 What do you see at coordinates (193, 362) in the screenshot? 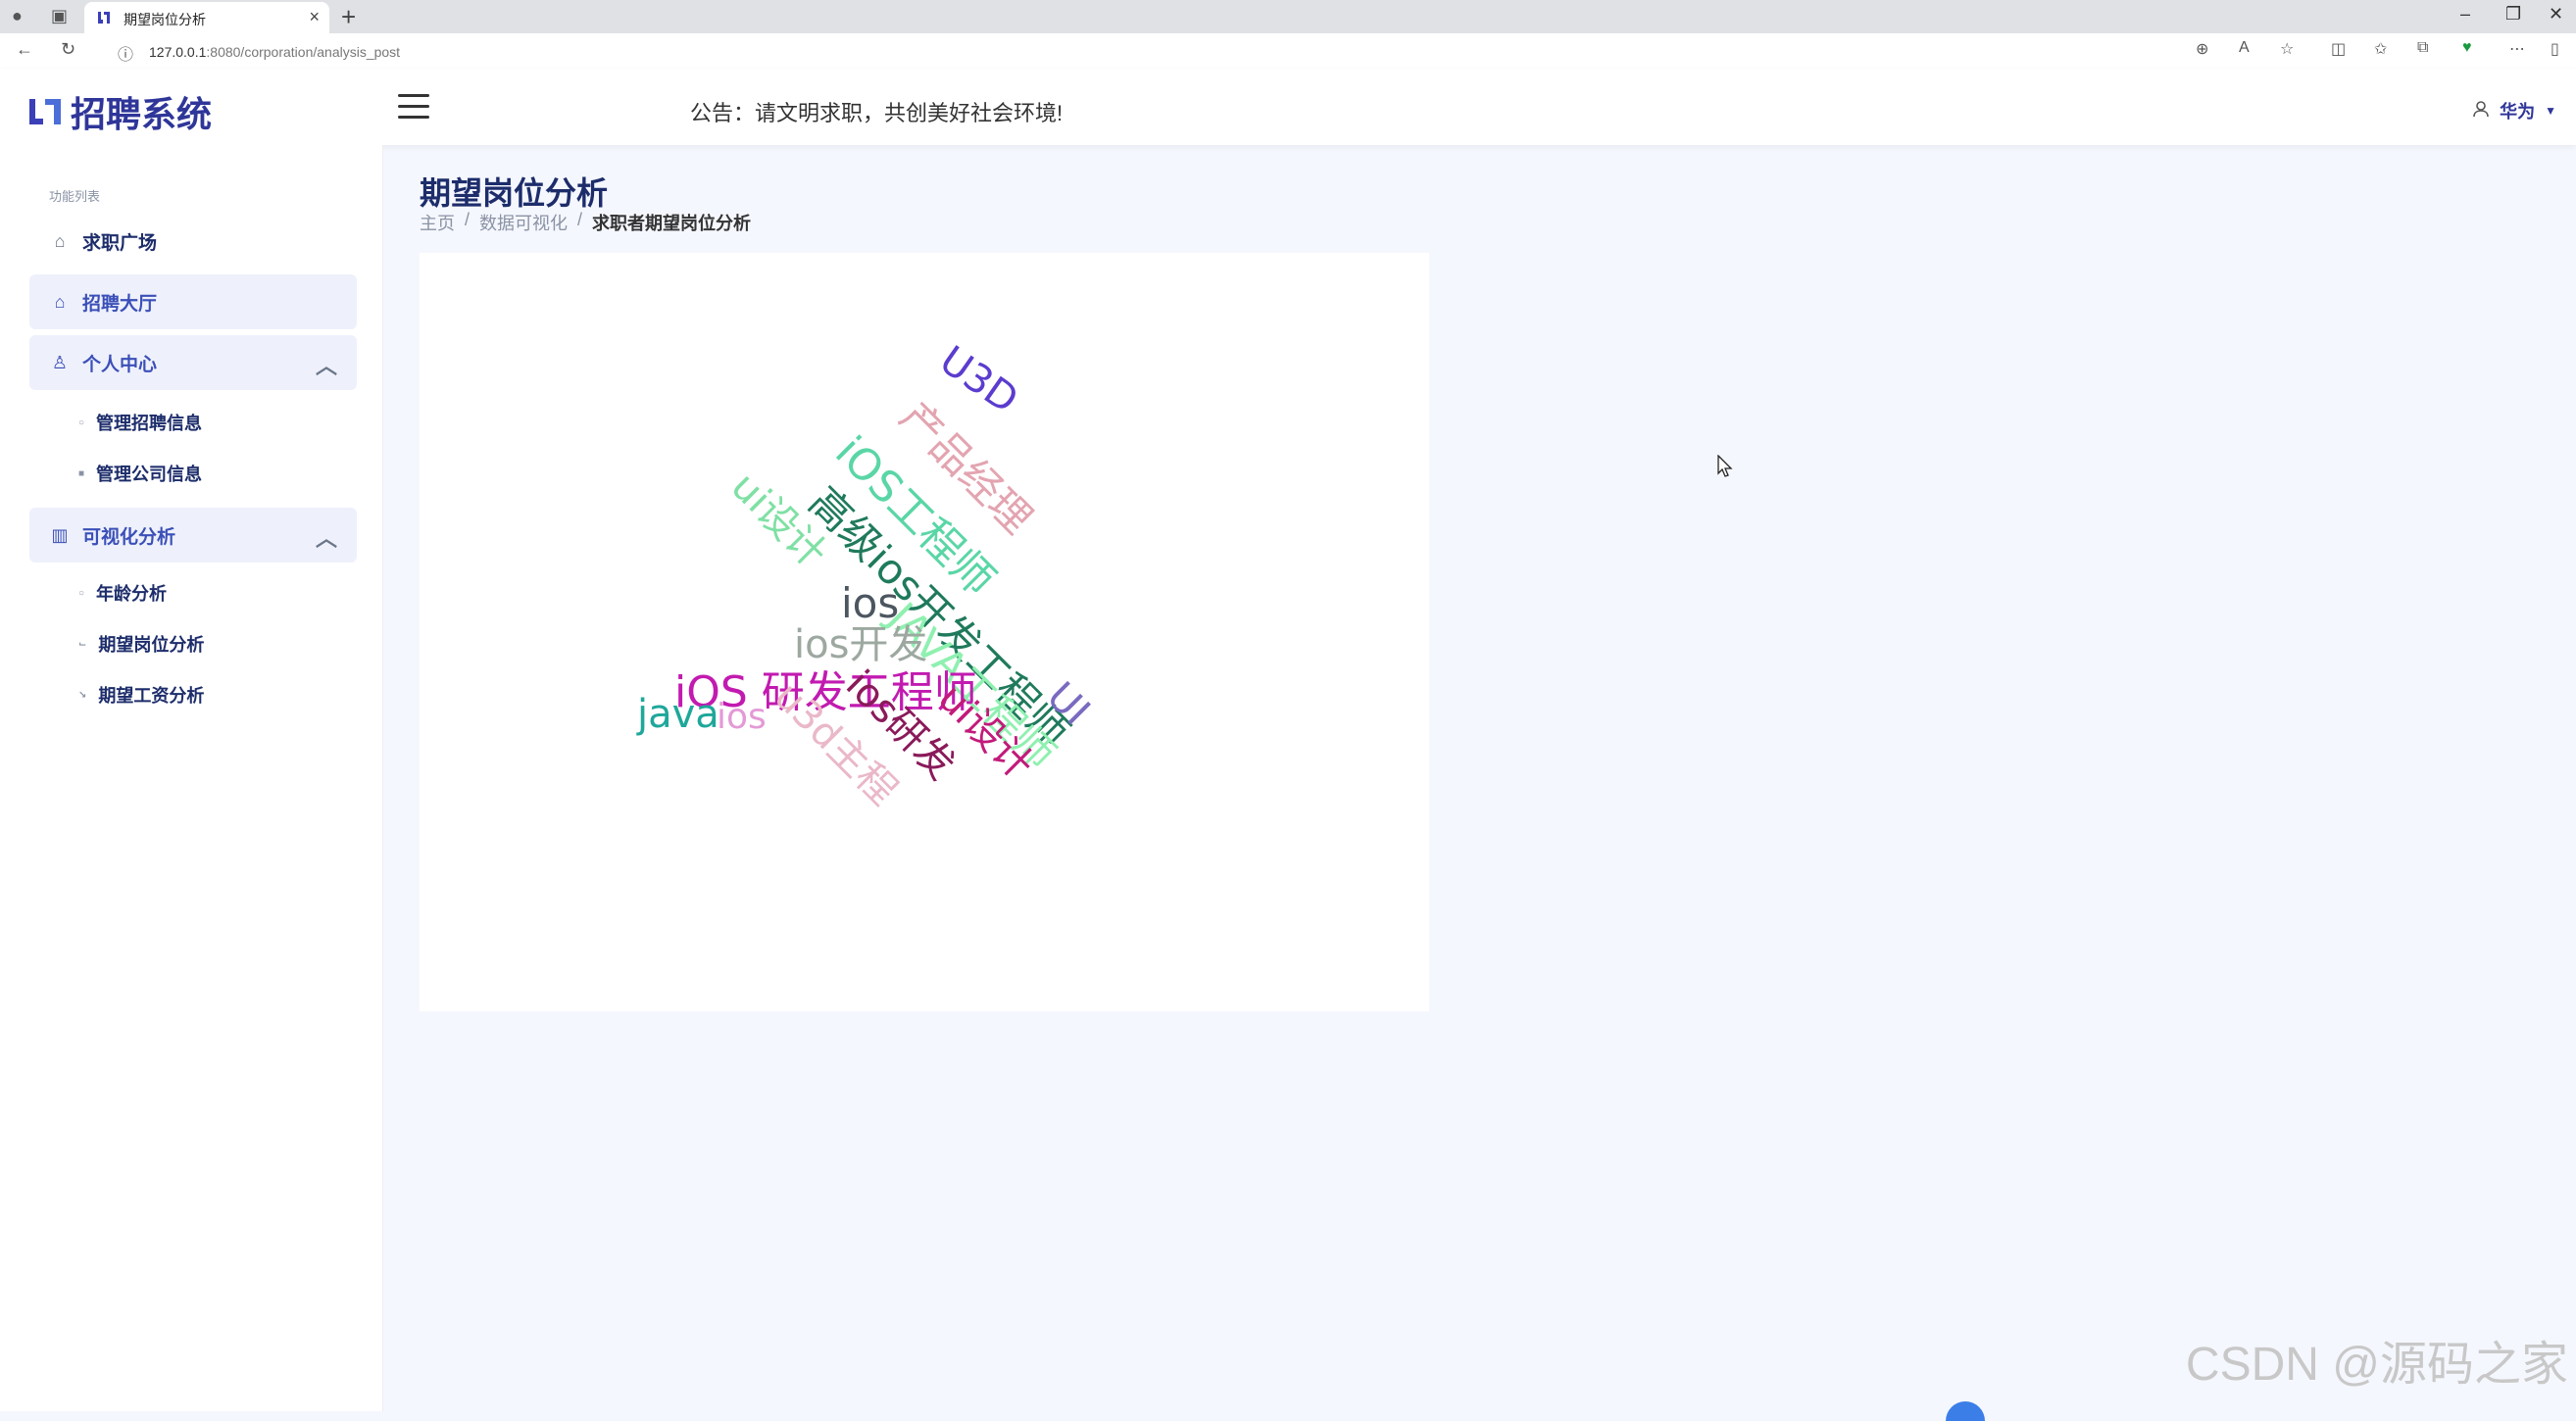
I see `sidebar-item-personal-center: ♙ 个人中心 ︿` at bounding box center [193, 362].